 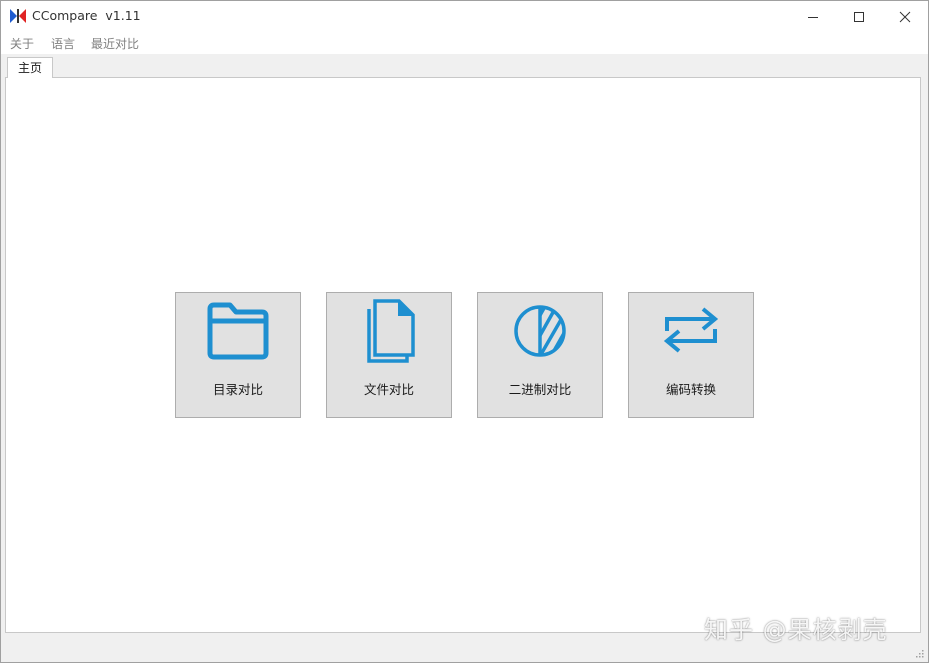 What do you see at coordinates (22, 43) in the screenshot?
I see `menu-item-about: 关于` at bounding box center [22, 43].